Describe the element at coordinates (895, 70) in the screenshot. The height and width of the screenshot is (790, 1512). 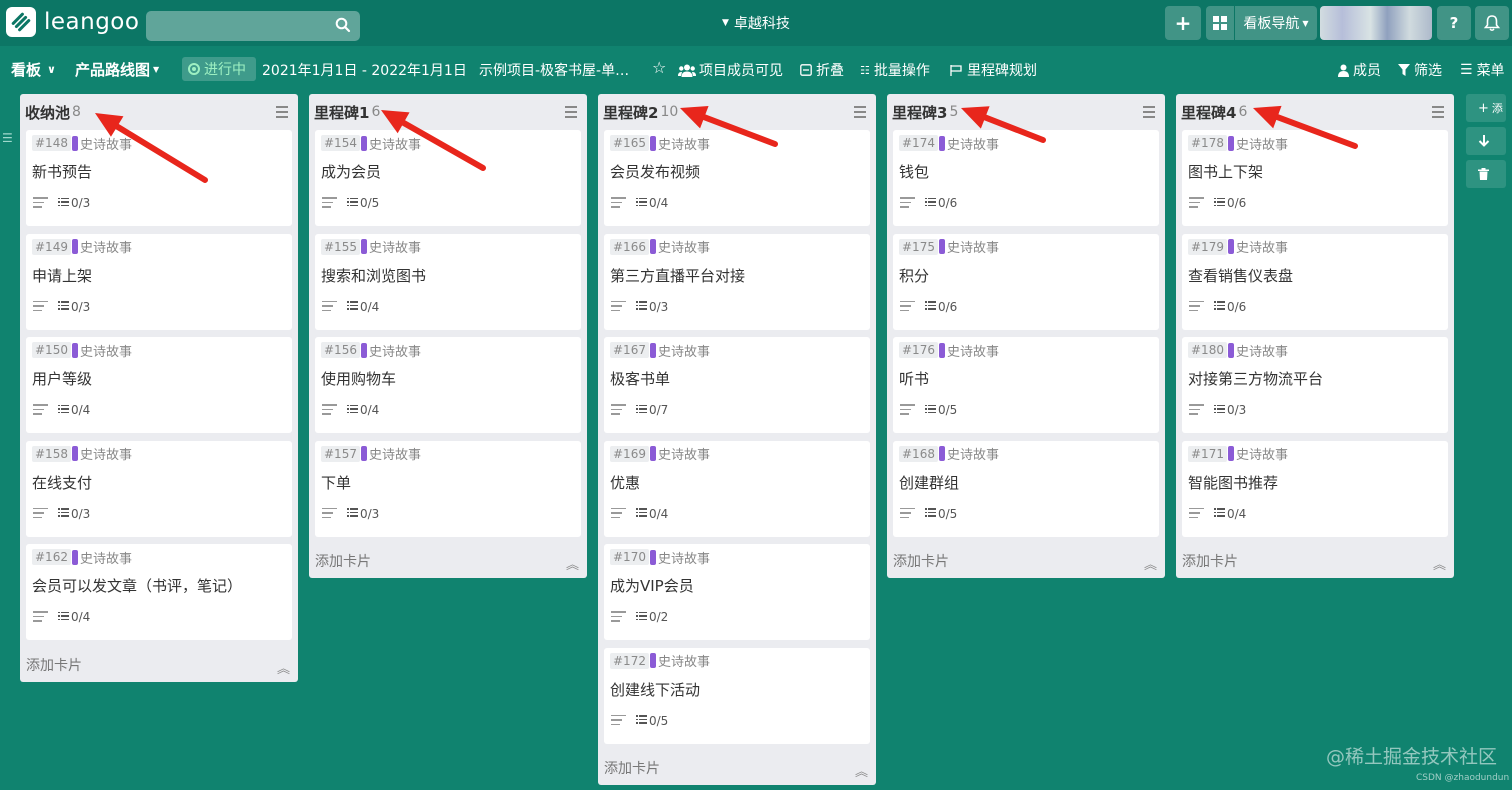
I see `batch-button: ☷ 批量操作` at that location.